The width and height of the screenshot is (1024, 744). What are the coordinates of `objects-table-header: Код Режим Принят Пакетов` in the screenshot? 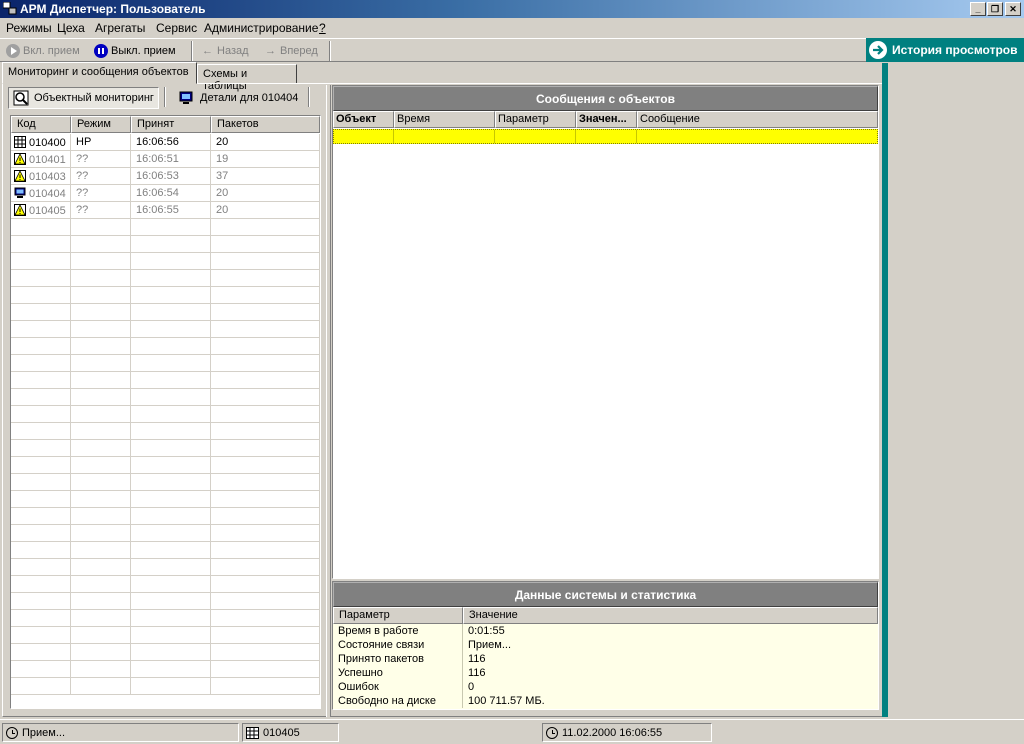 It's located at (165, 124).